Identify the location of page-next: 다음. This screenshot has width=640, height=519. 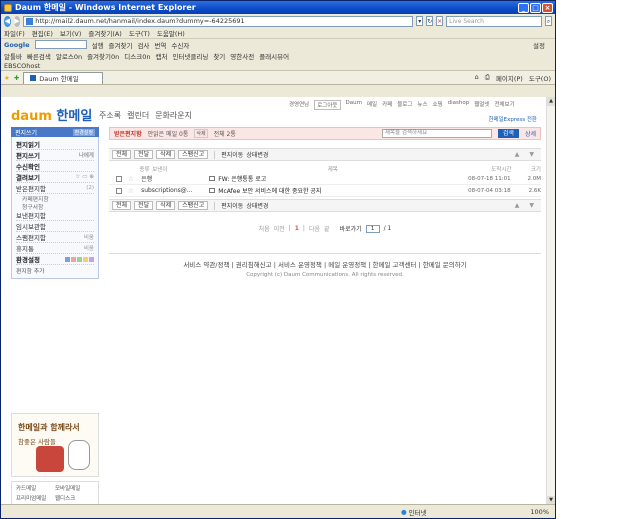
(314, 228).